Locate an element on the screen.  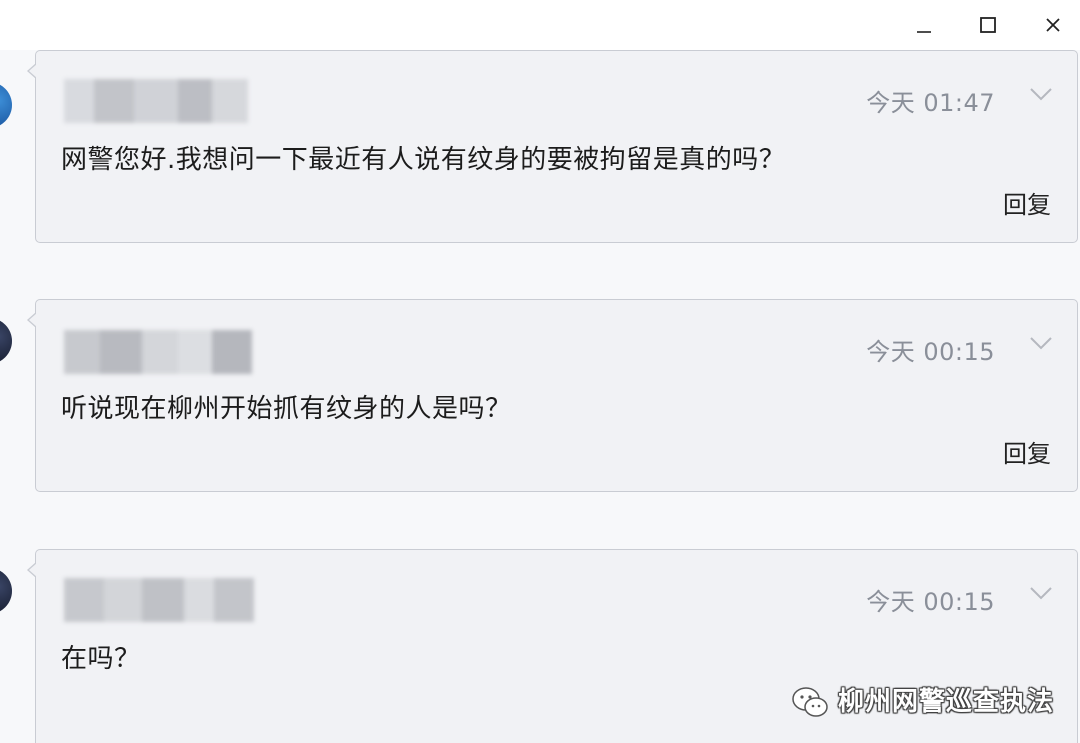
wechat-icon is located at coordinates (810, 702).